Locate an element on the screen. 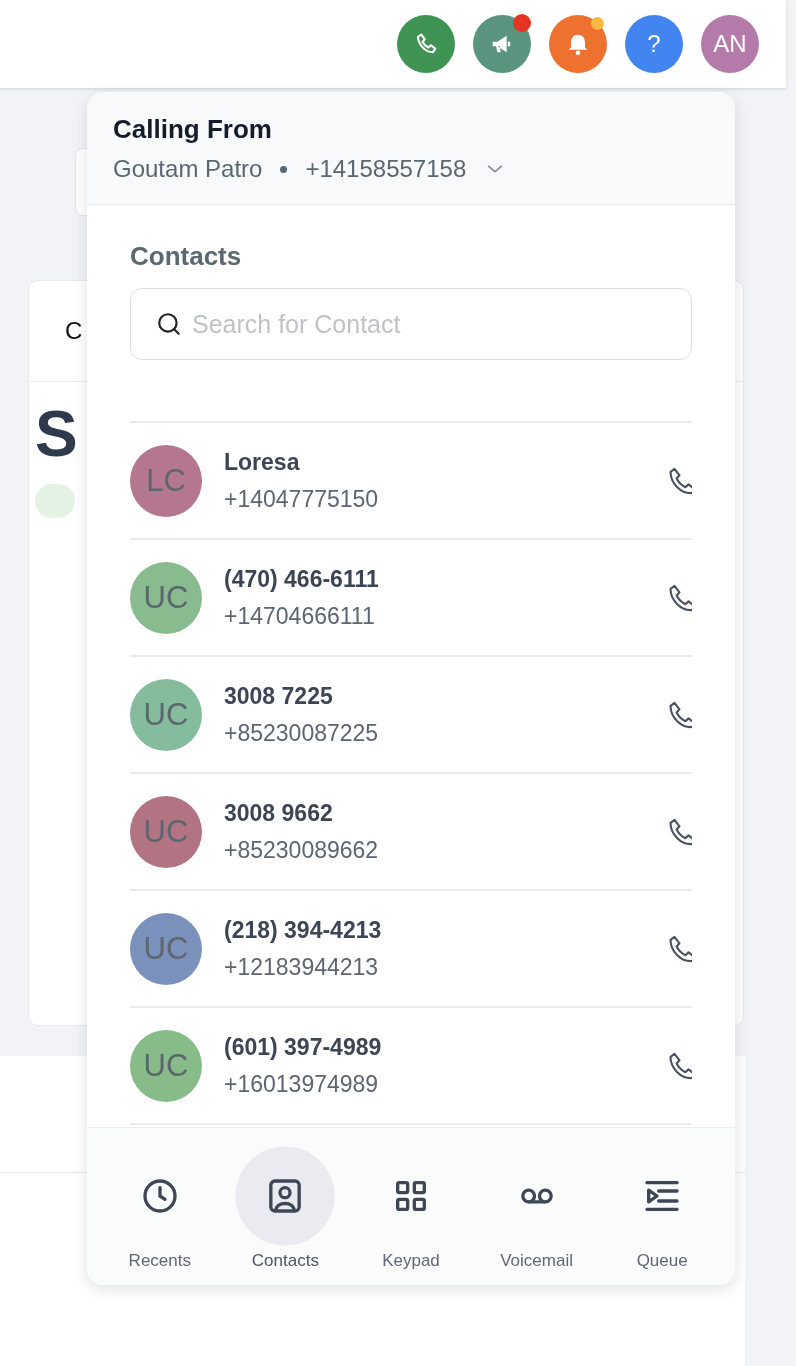  contact-number: +14047775150 is located at coordinates (302, 499).